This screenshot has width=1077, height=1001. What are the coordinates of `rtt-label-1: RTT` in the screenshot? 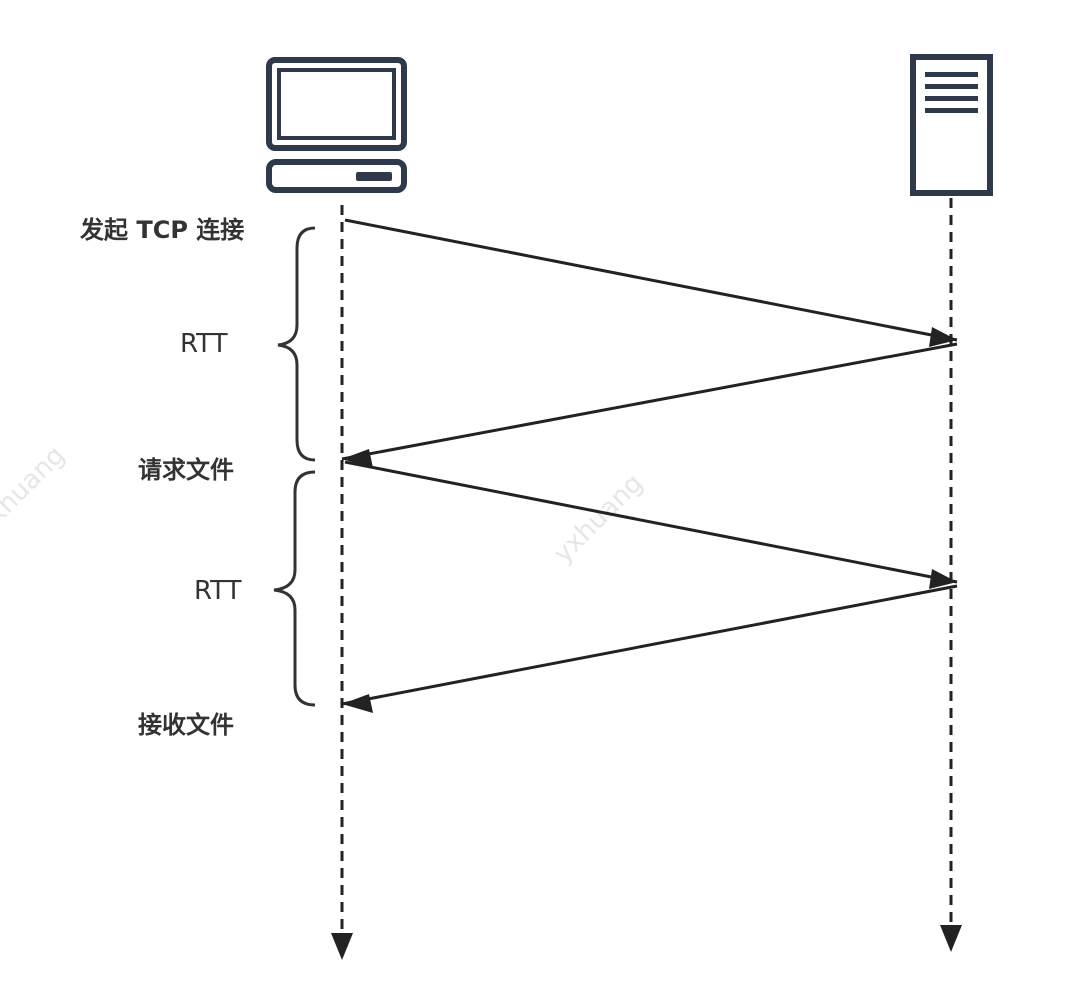 It's located at (204, 344).